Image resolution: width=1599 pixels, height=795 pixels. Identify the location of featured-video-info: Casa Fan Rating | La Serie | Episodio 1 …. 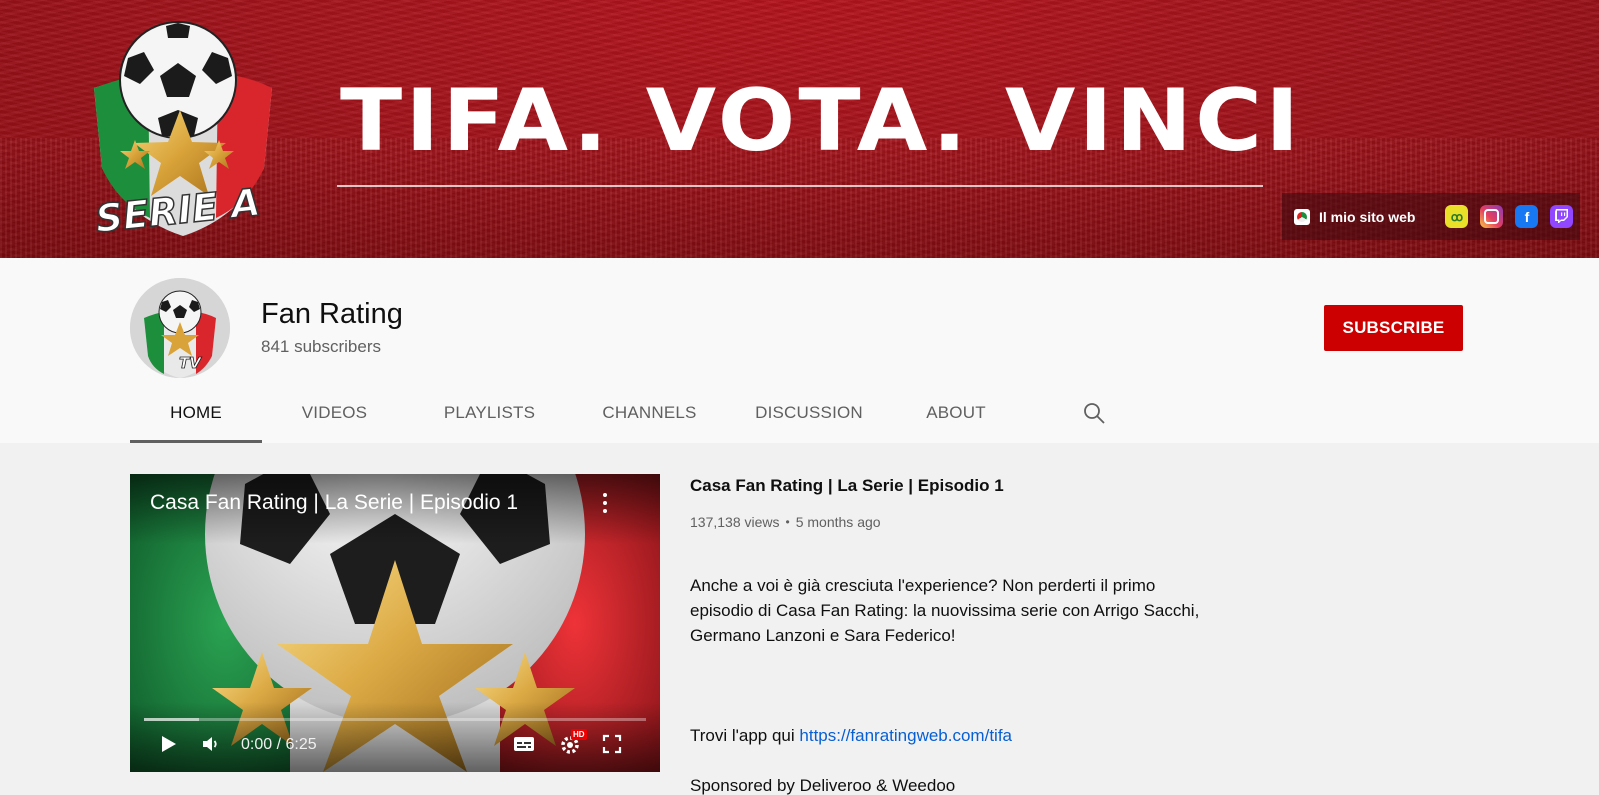
(950, 634).